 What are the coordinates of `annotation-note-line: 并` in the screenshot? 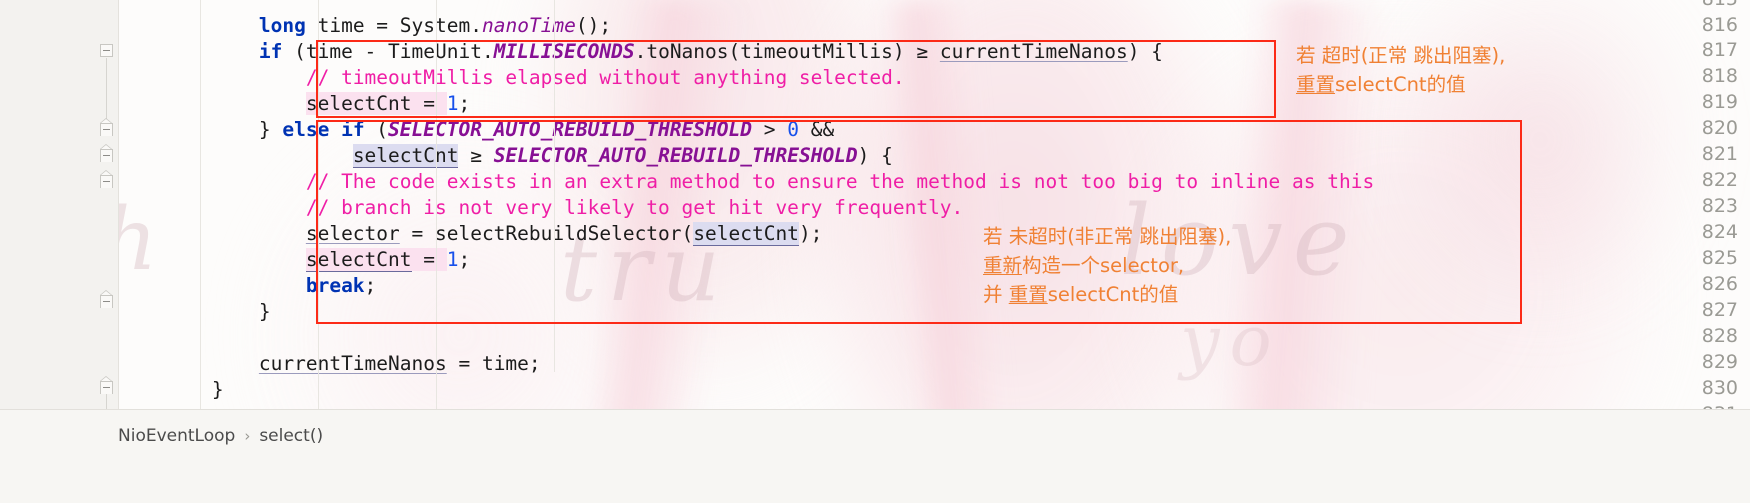 It's located at (996, 294).